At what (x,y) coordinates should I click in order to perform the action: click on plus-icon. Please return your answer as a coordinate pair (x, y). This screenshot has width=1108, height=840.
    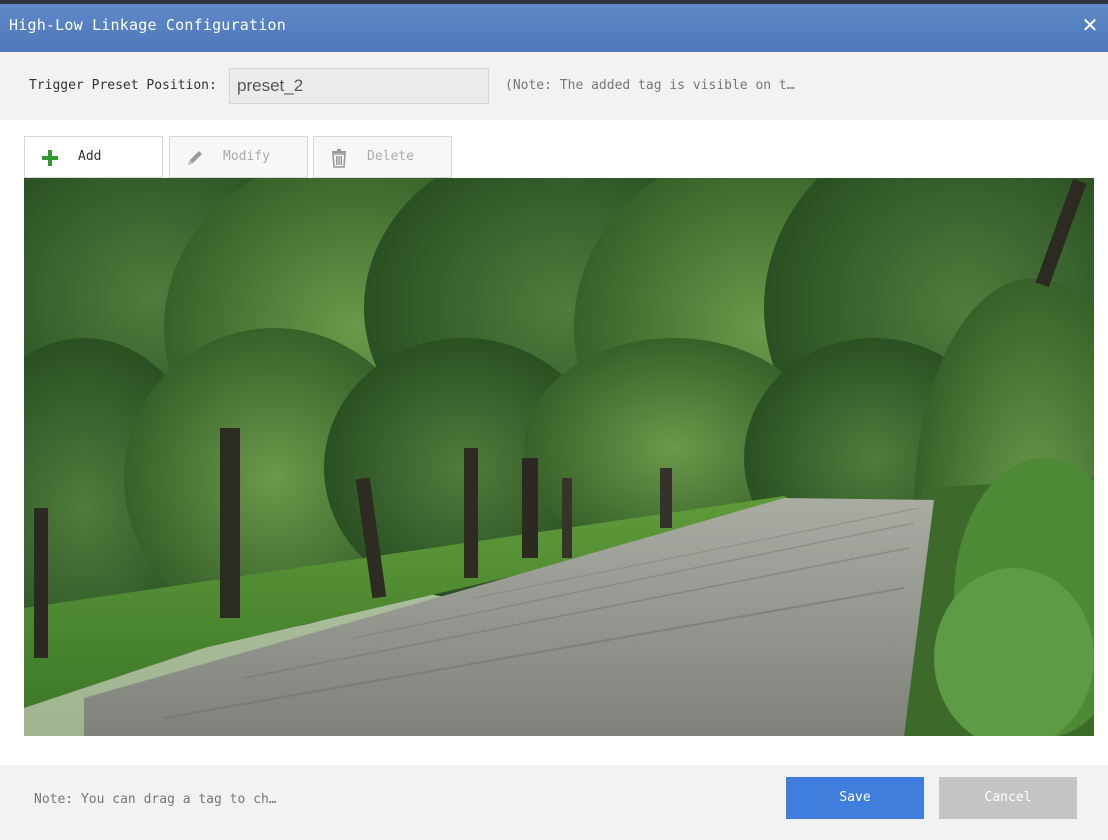
    Looking at the image, I should click on (50, 158).